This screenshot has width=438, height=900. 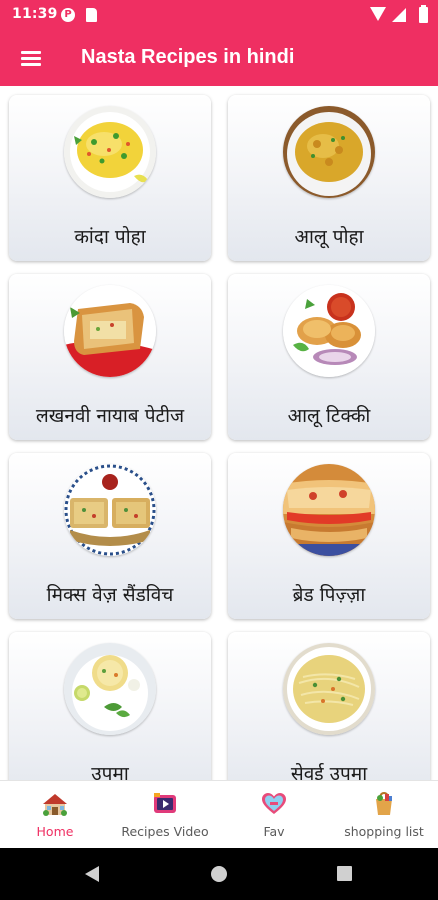 I want to click on recipe-card: लखनवी नायाब पेटीज, so click(x=110, y=357).